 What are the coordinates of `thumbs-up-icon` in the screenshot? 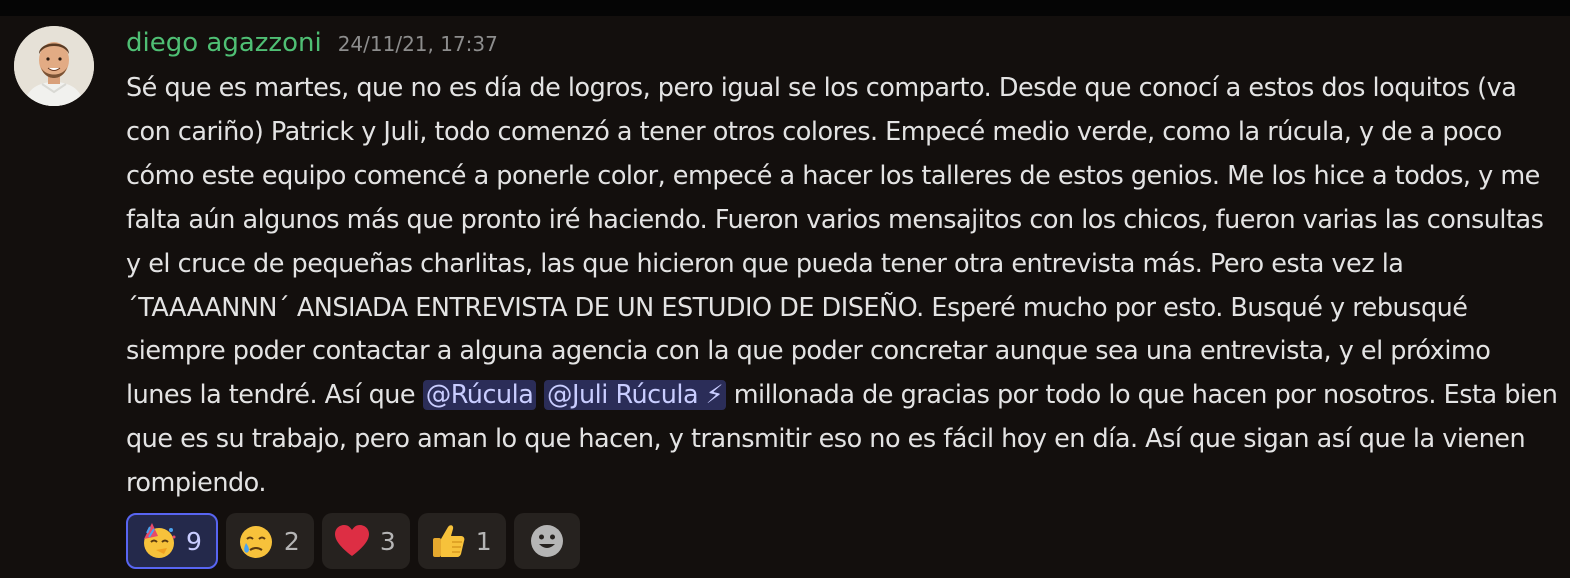 It's located at (448, 541).